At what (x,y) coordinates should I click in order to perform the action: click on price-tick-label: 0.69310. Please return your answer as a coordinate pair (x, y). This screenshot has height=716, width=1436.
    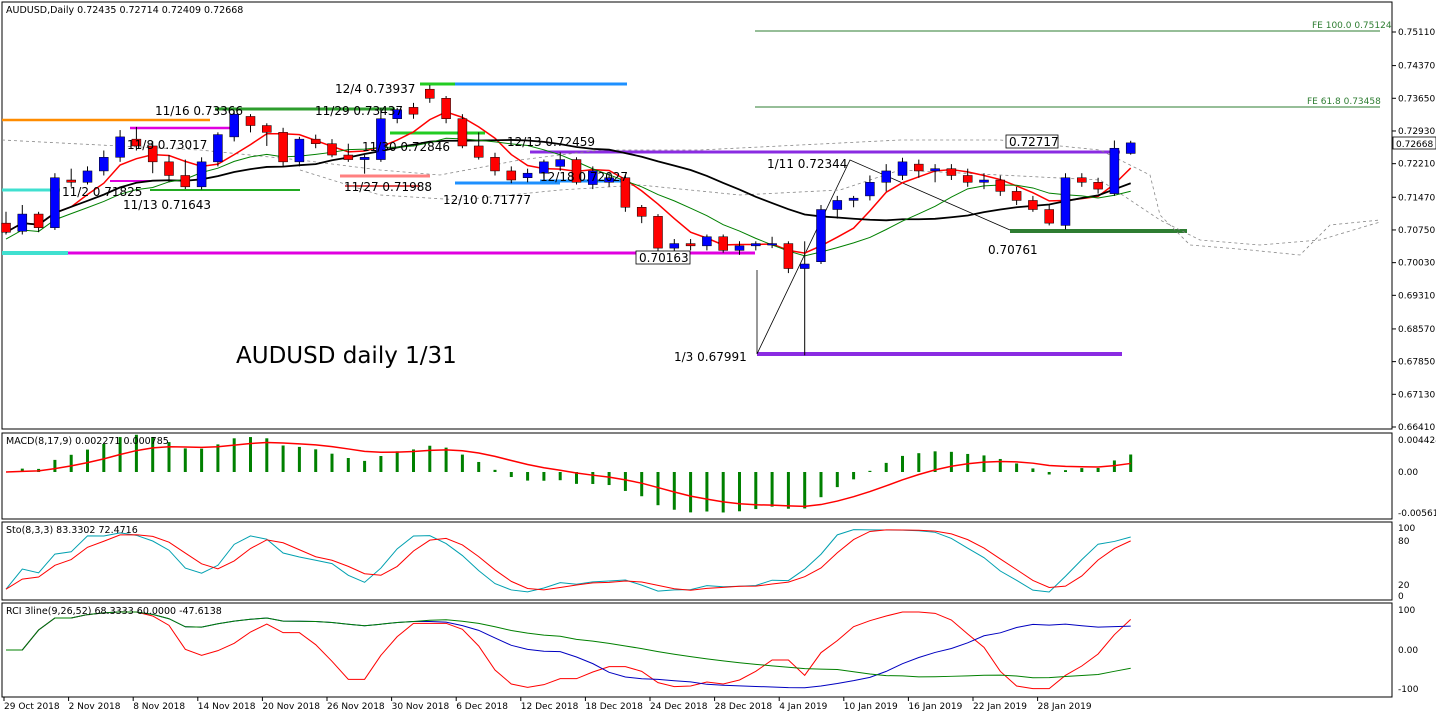
    Looking at the image, I should click on (1416, 296).